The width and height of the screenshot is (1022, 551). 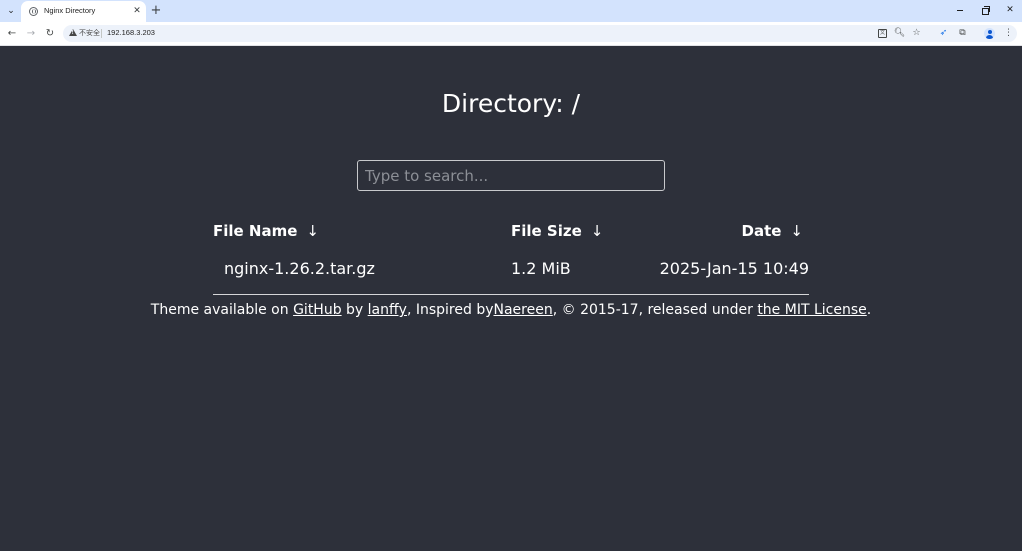 What do you see at coordinates (354, 310) in the screenshot?
I see `footer-text: by` at bounding box center [354, 310].